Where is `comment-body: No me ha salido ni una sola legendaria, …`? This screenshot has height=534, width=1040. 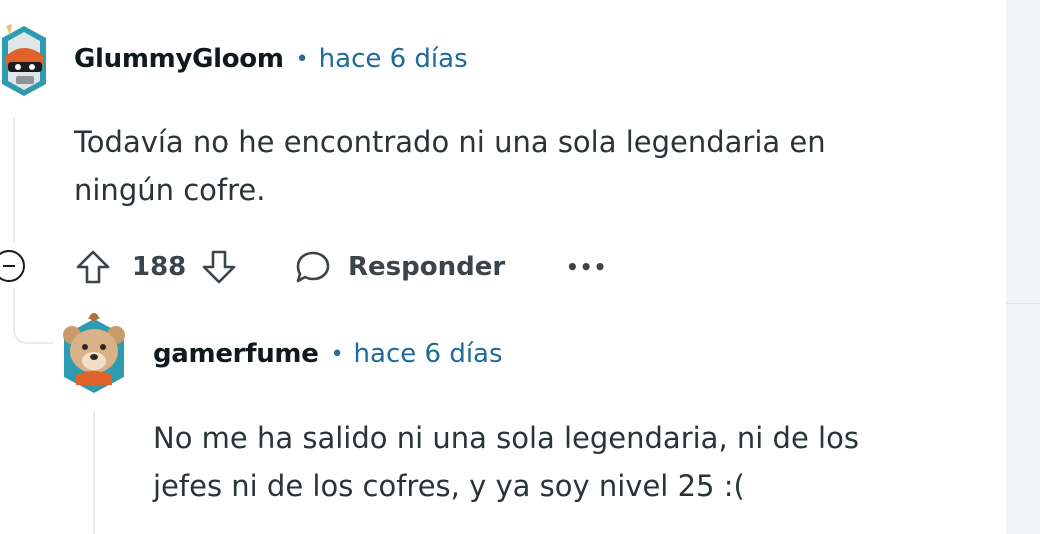
comment-body: No me ha salido ni una sola legendaria, … is located at coordinates (506, 462).